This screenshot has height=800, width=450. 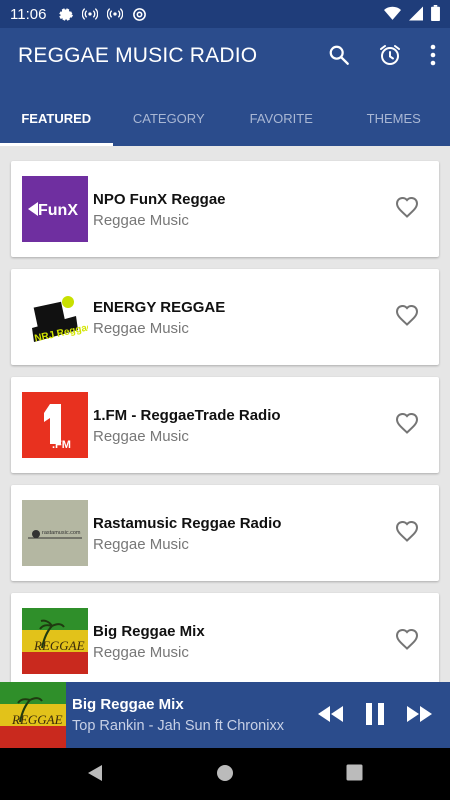 I want to click on logo-text: rastamusic.com, so click(x=61, y=533).